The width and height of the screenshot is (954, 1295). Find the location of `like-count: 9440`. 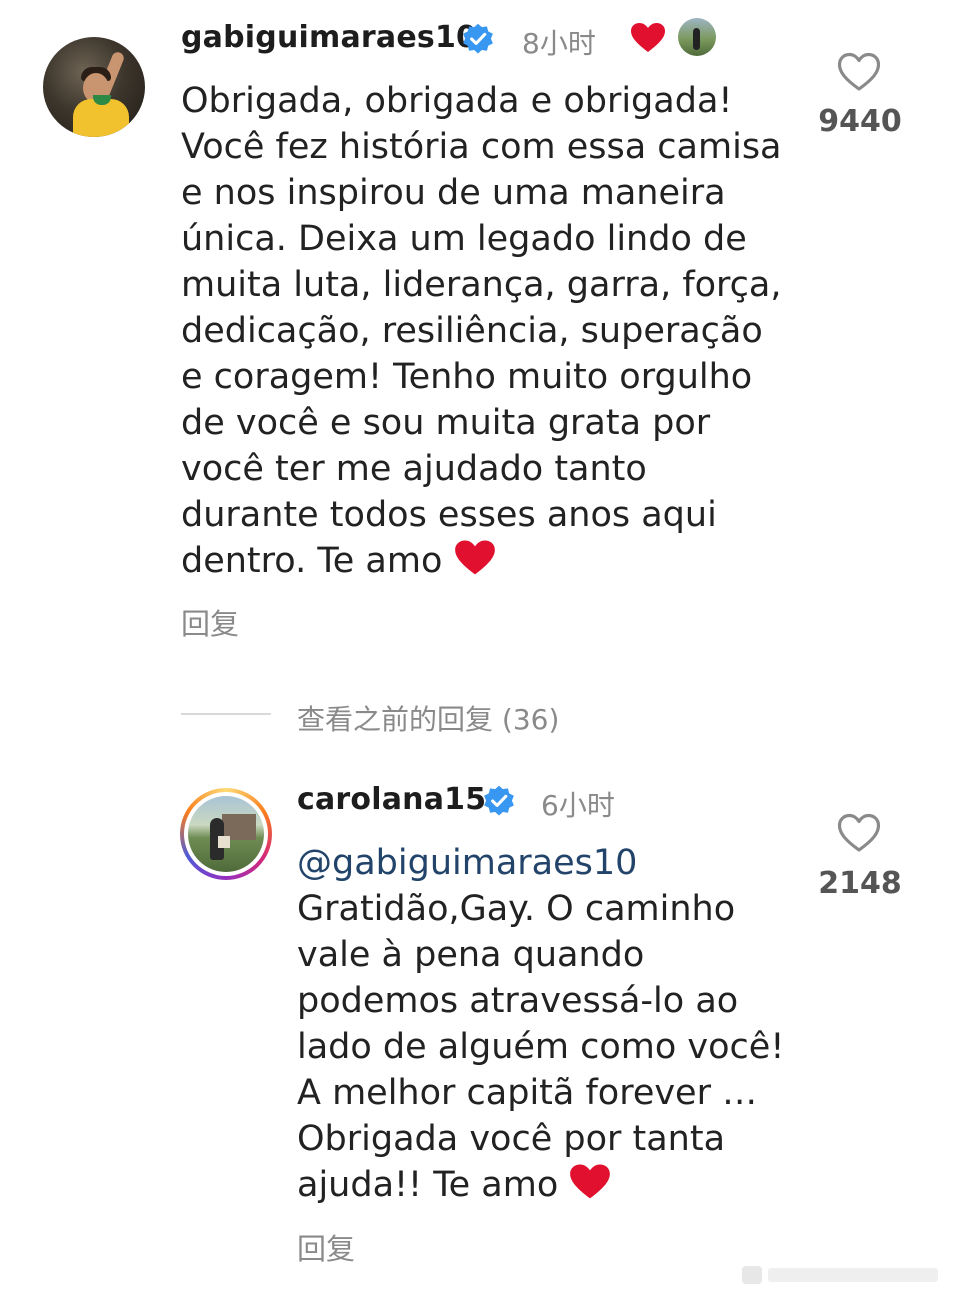

like-count: 9440 is located at coordinates (860, 121).